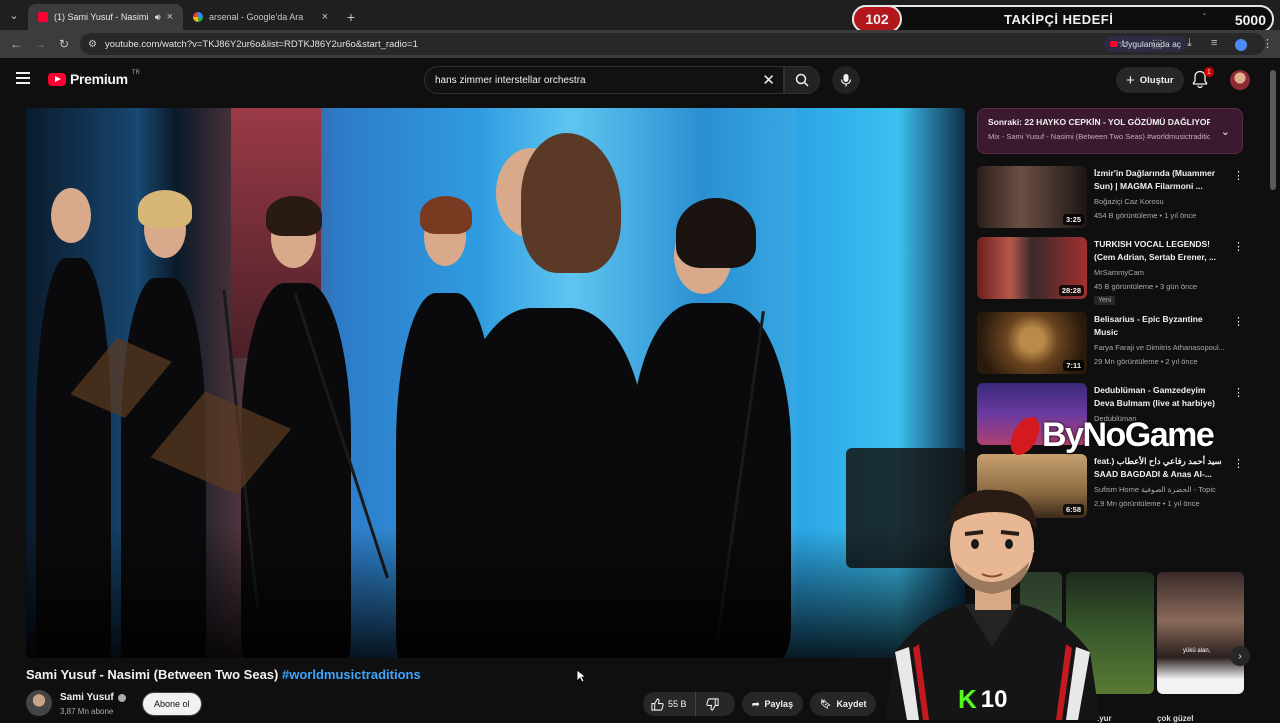 This screenshot has height=723, width=1280. Describe the element at coordinates (1225, 131) in the screenshot. I see `chevron-down-icon: ⌄` at that location.